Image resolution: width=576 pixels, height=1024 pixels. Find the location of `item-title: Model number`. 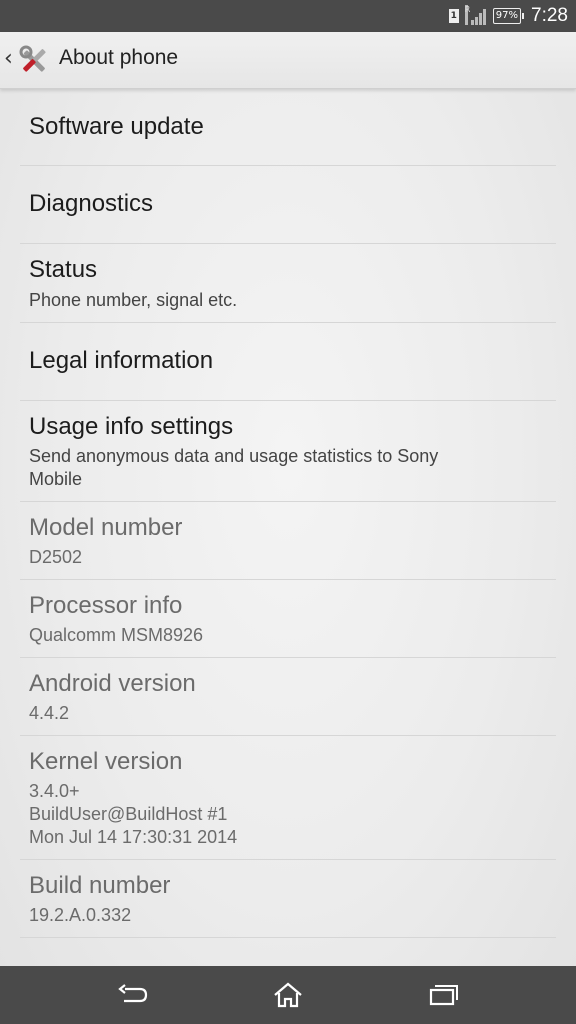

item-title: Model number is located at coordinates (106, 527).